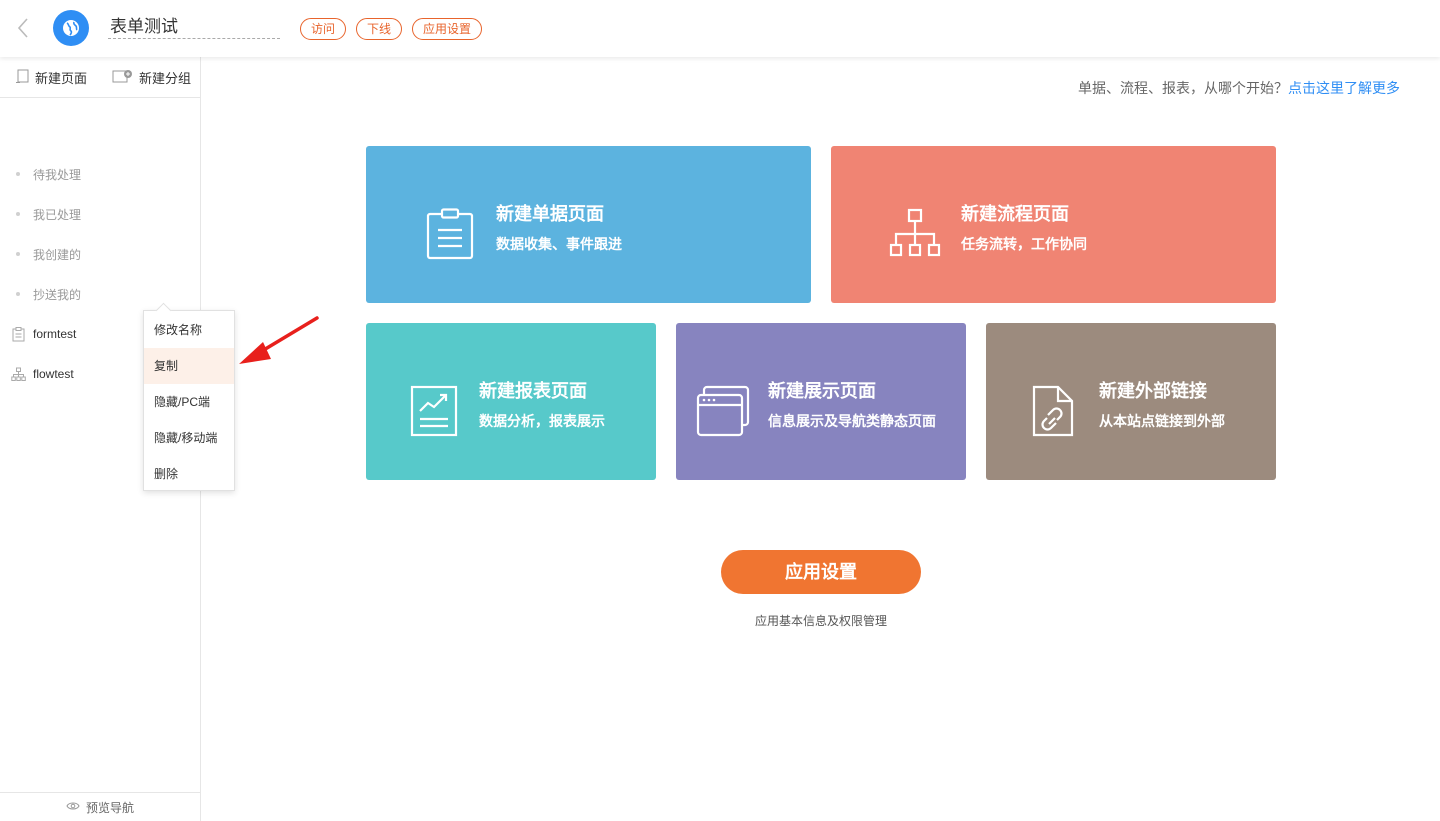 This screenshot has height=821, width=1440. What do you see at coordinates (1131, 401) in the screenshot?
I see `new-external-link-card: 新建外部链接 从本站点链接到外部` at bounding box center [1131, 401].